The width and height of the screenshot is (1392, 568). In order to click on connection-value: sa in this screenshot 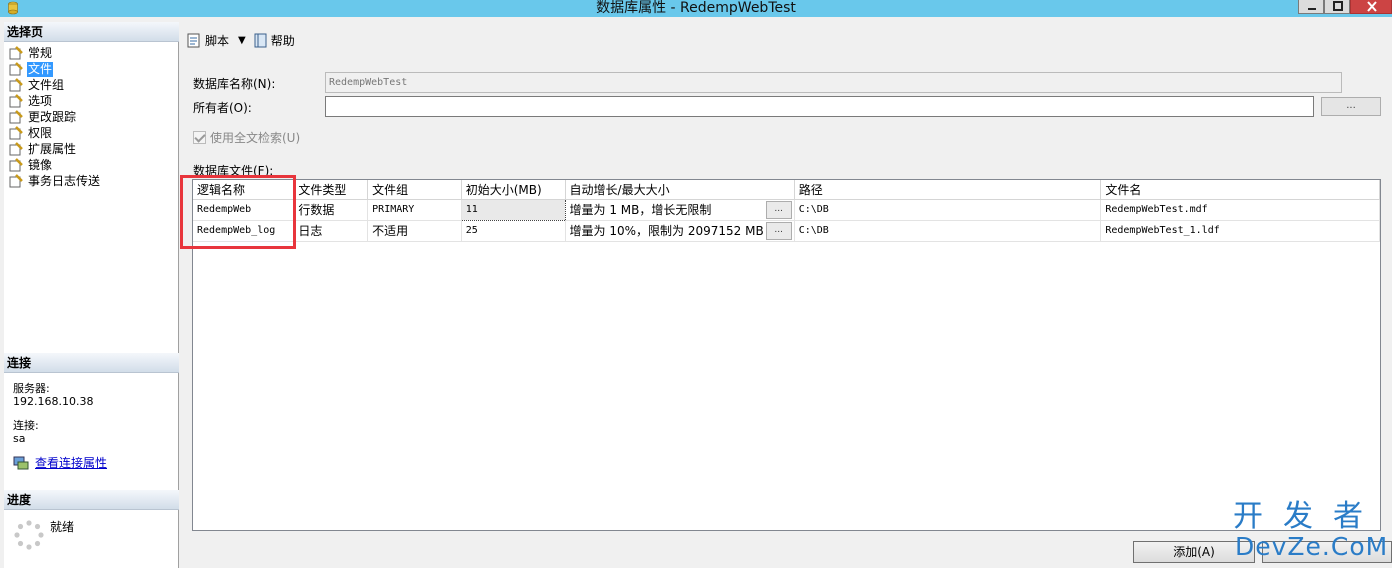, I will do `click(19, 438)`.